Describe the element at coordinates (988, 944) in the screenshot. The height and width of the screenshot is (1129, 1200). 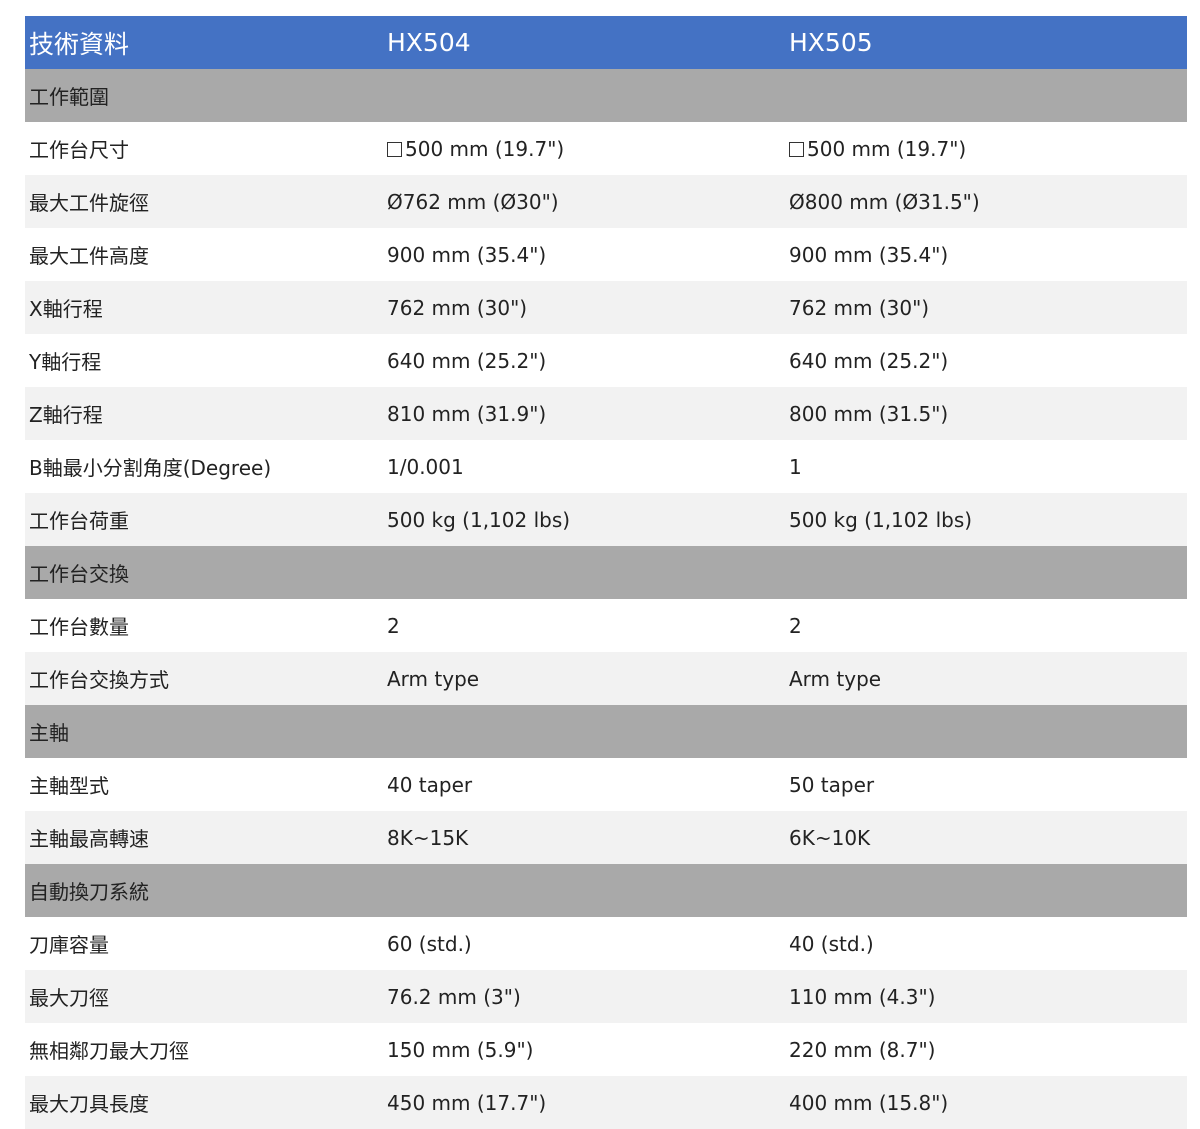
I see `spec-value-hx505: 40 (std.)` at that location.